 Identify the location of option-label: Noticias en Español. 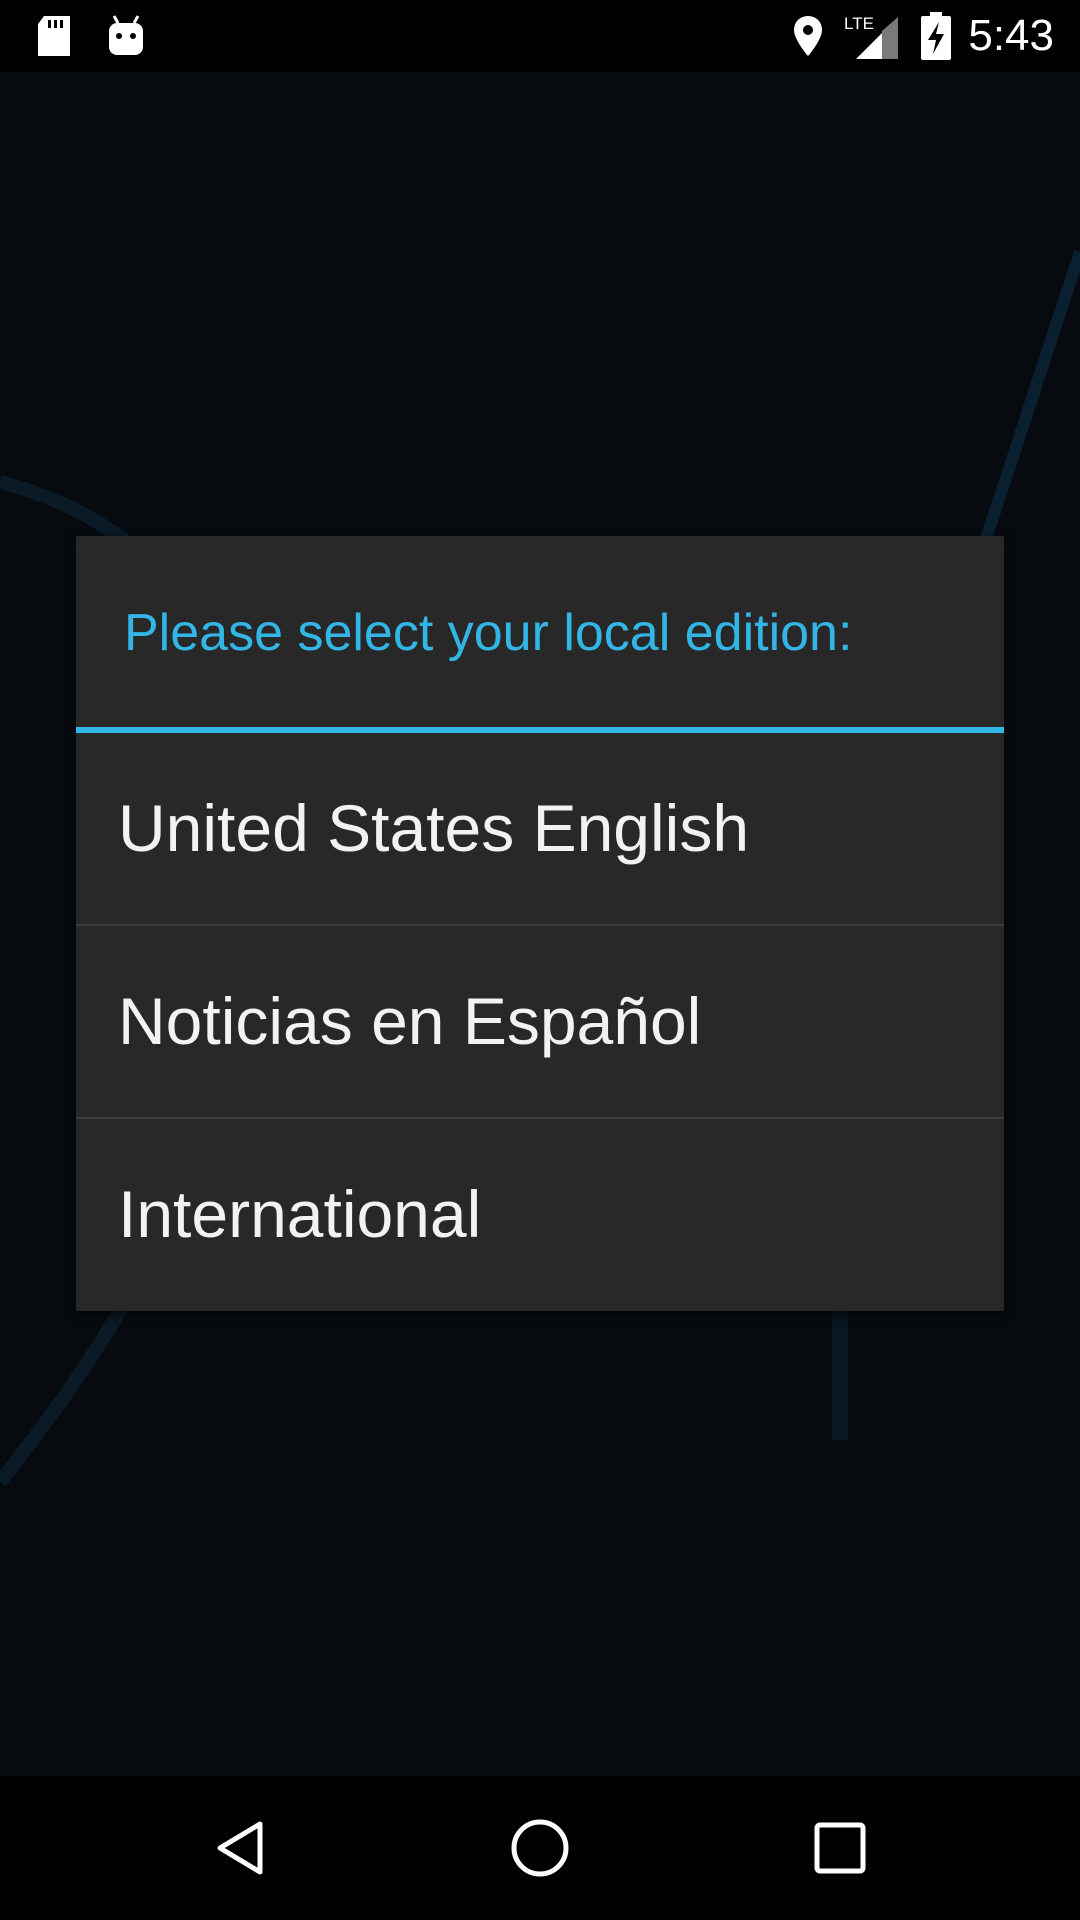
(410, 1021).